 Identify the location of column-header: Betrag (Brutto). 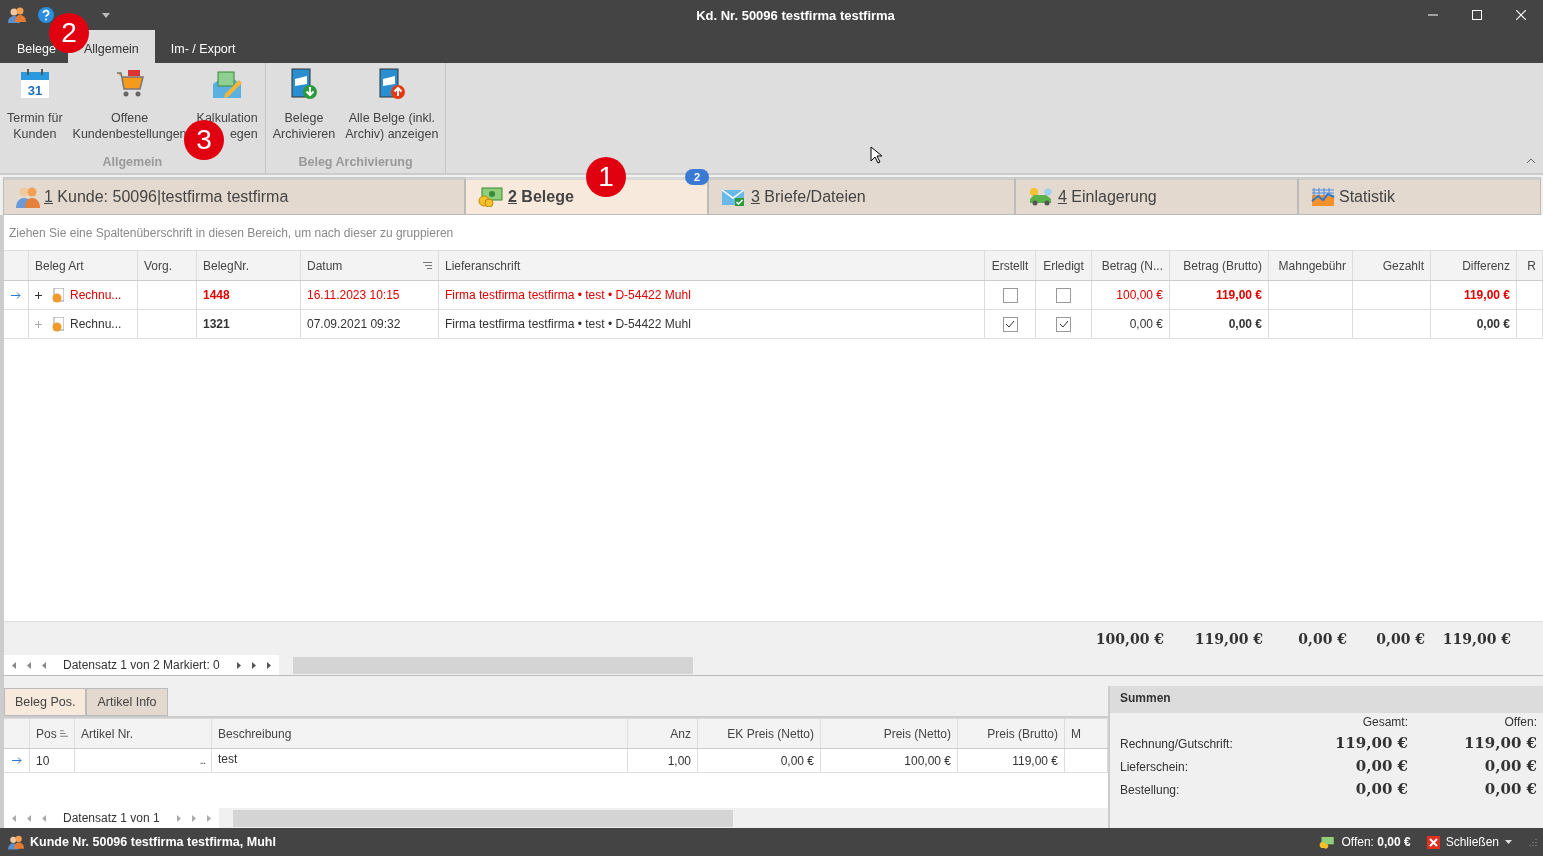
(1219, 265).